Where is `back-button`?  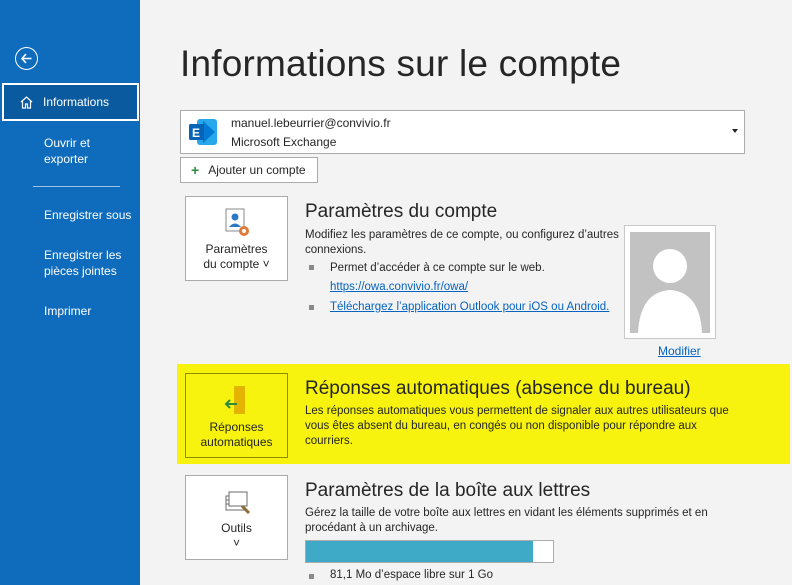 back-button is located at coordinates (26, 58).